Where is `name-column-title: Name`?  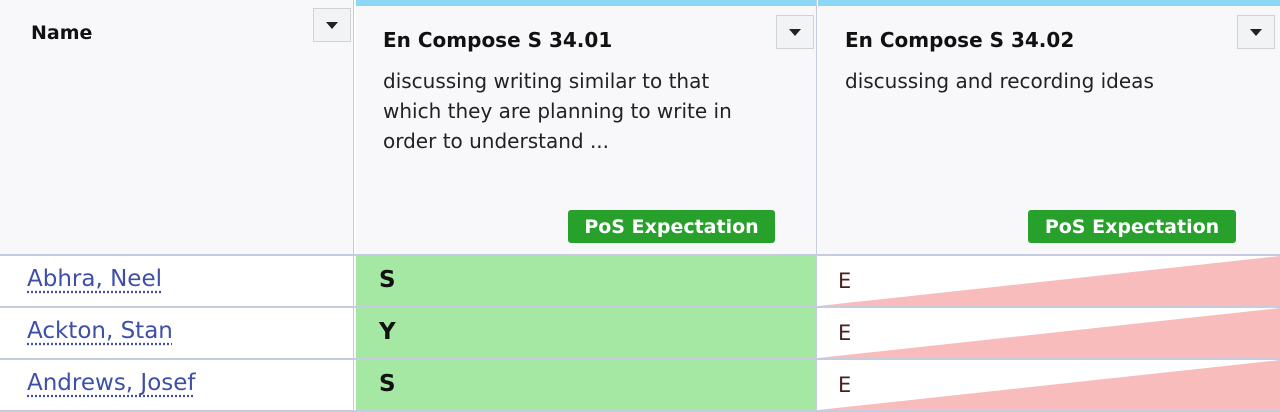
name-column-title: Name is located at coordinates (62, 33).